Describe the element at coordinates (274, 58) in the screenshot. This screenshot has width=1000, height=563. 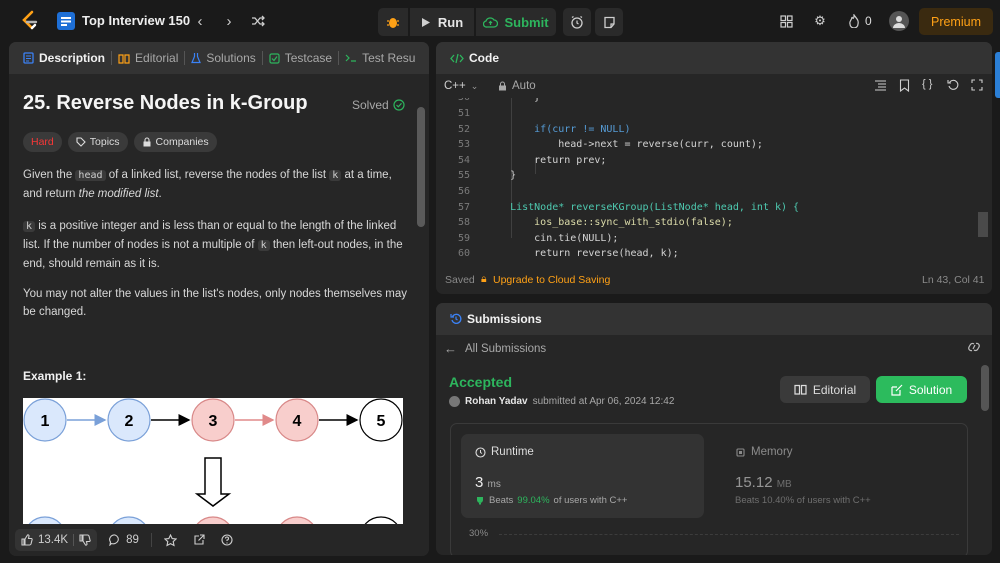
I see `checkbox-icon` at that location.